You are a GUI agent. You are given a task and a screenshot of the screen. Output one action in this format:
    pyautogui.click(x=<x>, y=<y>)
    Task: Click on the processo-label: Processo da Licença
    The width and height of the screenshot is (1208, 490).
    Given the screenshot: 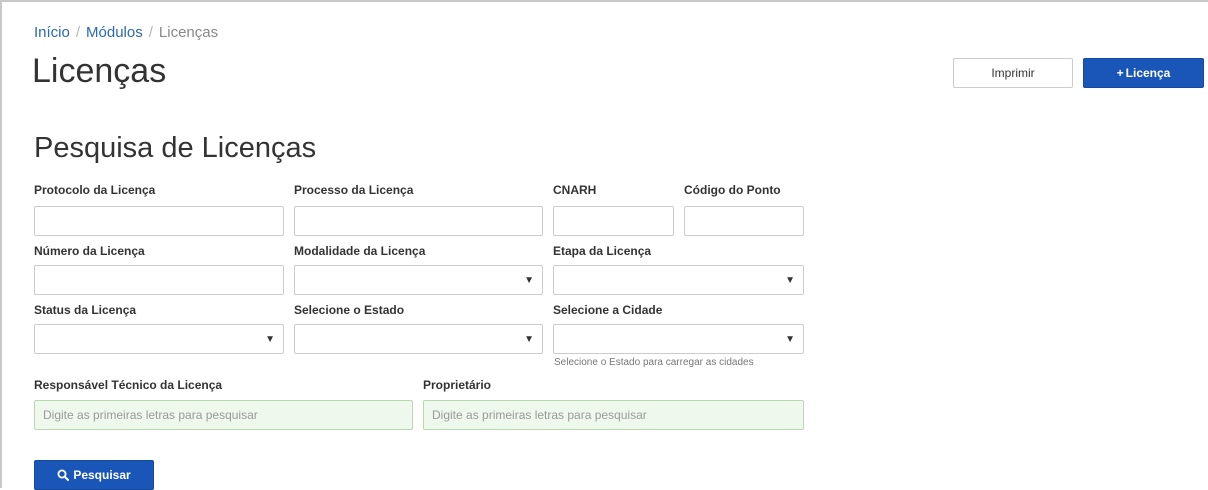 What is the action you would take?
    pyautogui.click(x=354, y=190)
    